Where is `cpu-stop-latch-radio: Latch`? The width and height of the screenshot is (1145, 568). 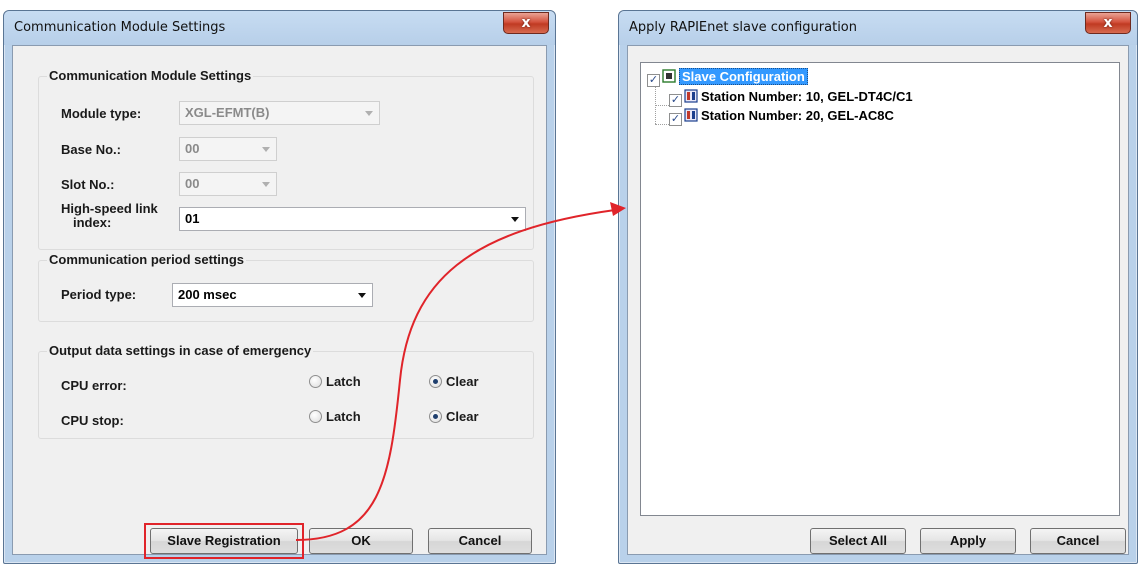
cpu-stop-latch-radio: Latch is located at coordinates (335, 416).